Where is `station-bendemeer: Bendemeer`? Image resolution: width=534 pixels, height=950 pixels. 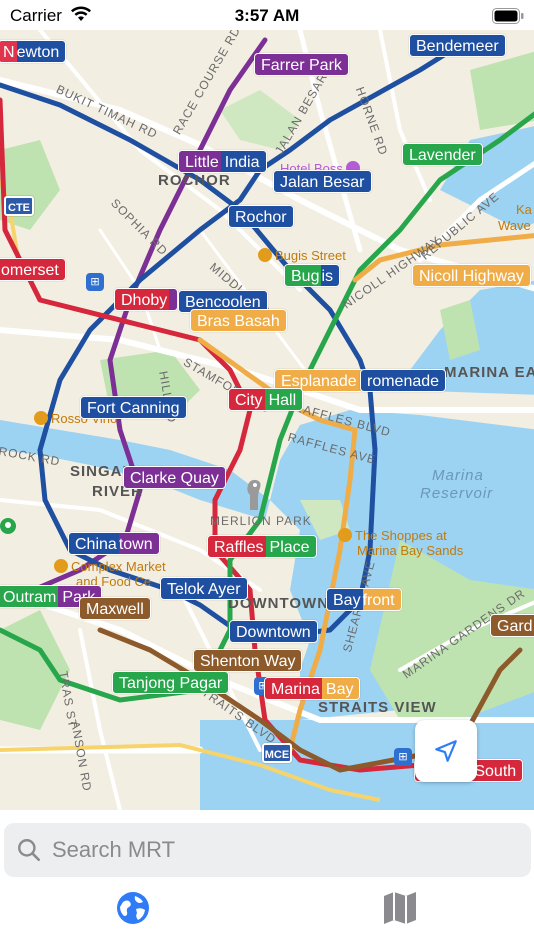 station-bendemeer: Bendemeer is located at coordinates (457, 45).